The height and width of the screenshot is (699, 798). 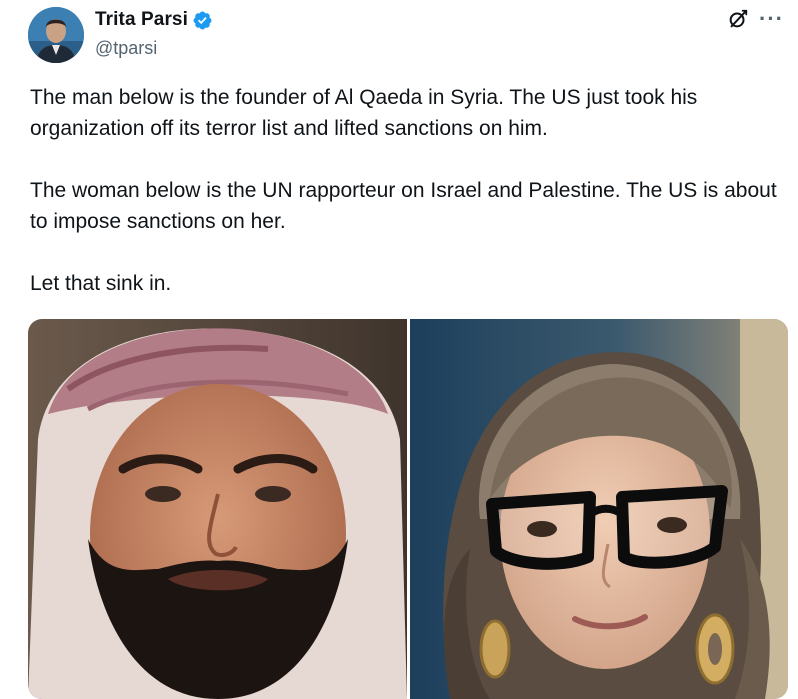 I want to click on author-info: Trita Parsi @tparsi, so click(x=154, y=33).